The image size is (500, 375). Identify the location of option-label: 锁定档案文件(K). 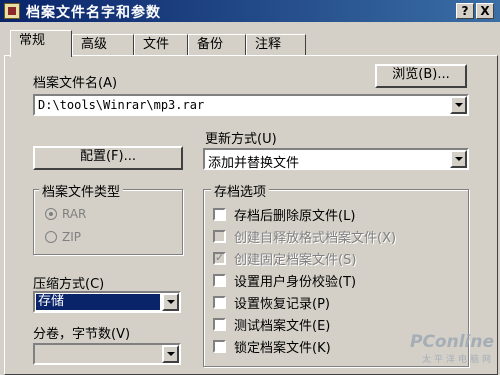
(282, 348).